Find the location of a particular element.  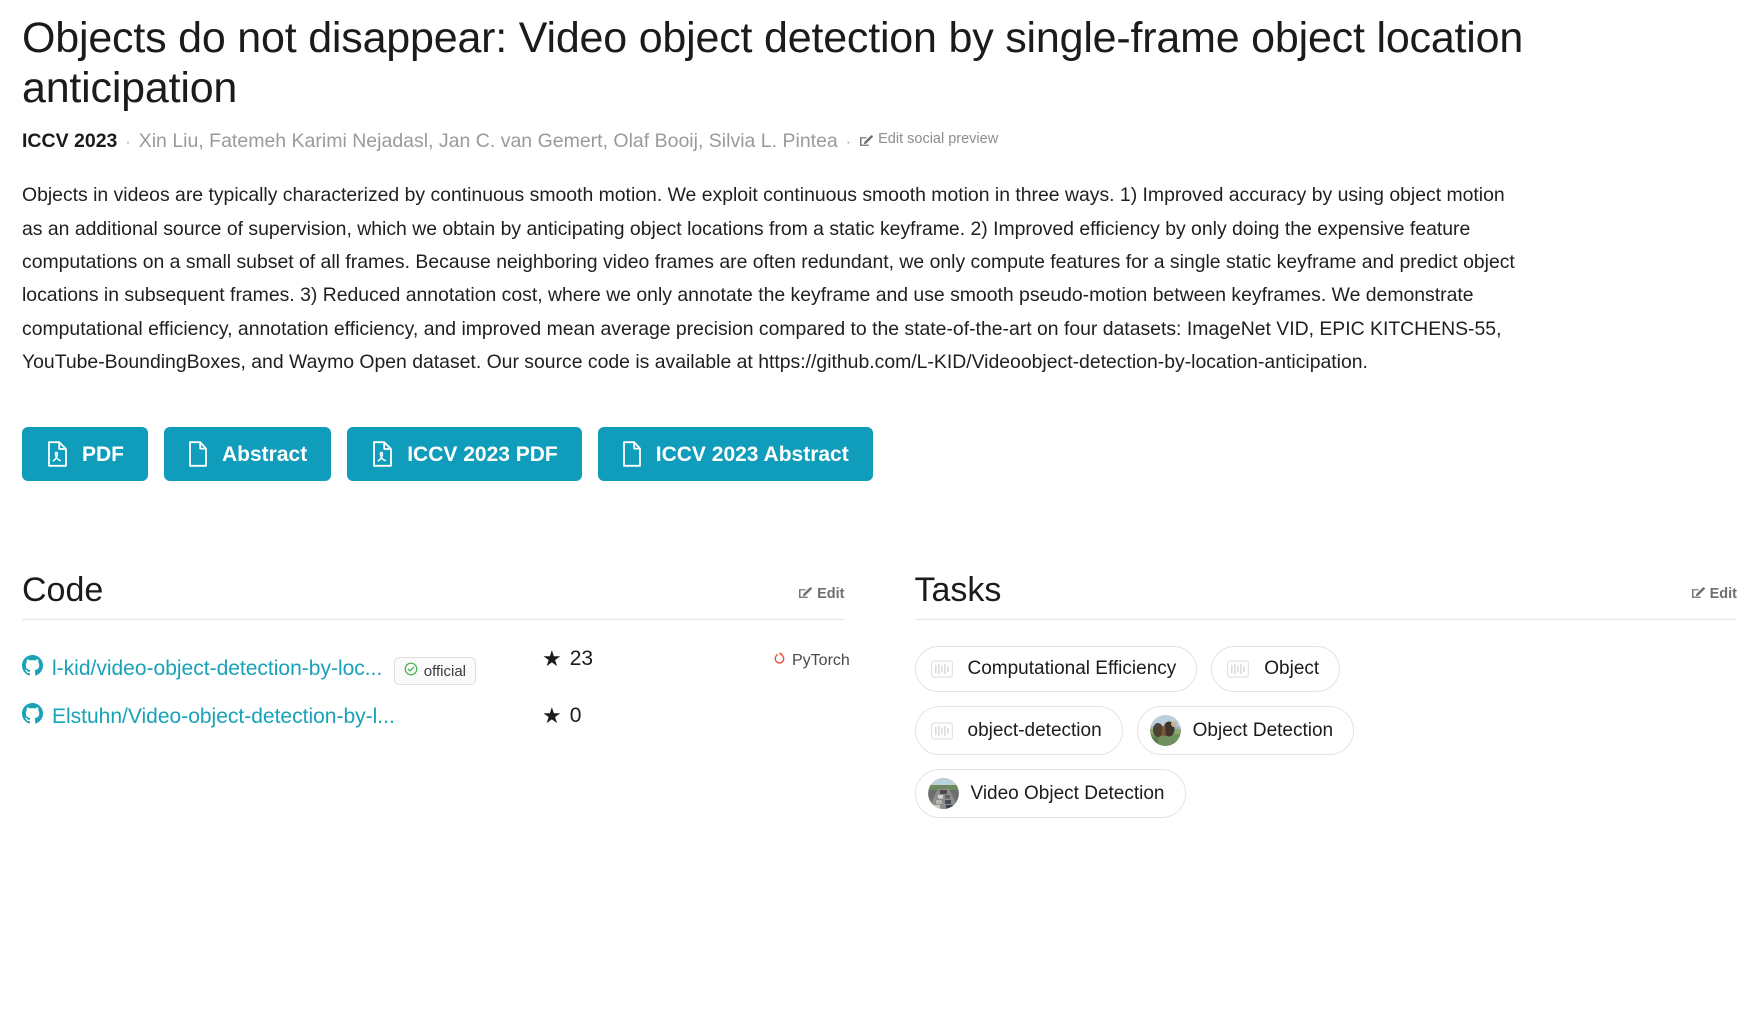

code-section-header: Code Edit is located at coordinates (433, 596).